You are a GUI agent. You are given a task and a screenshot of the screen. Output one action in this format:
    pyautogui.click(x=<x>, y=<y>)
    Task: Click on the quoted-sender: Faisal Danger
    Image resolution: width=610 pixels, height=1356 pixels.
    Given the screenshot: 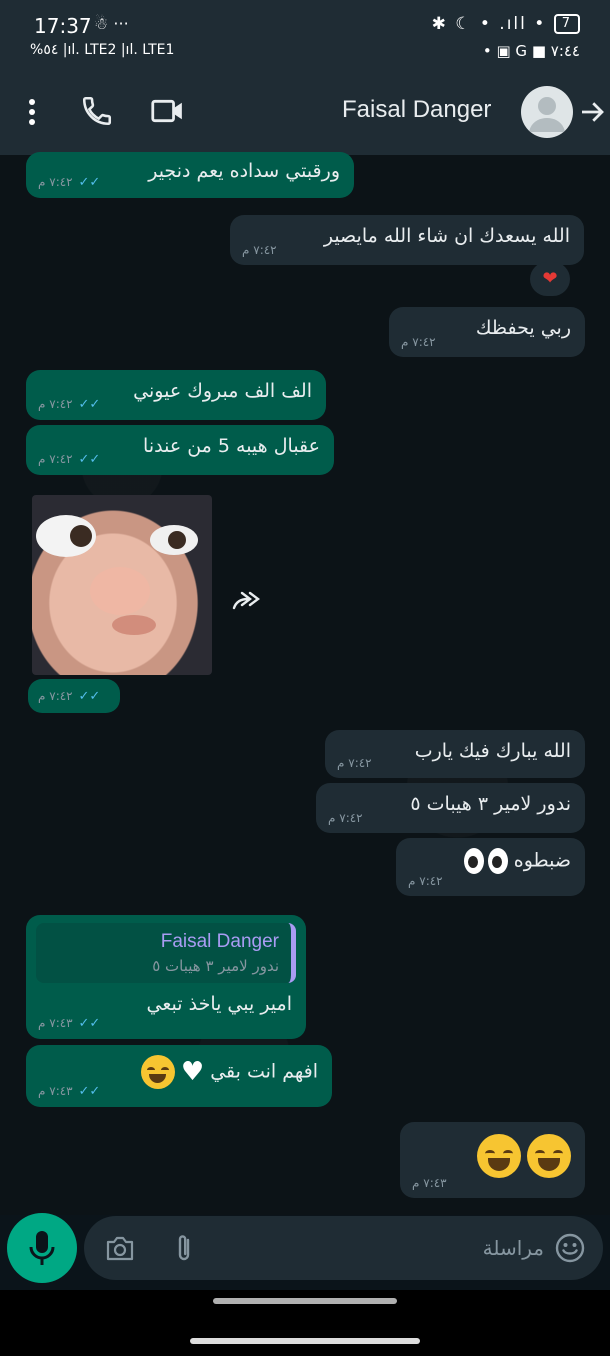 What is the action you would take?
    pyautogui.click(x=219, y=941)
    